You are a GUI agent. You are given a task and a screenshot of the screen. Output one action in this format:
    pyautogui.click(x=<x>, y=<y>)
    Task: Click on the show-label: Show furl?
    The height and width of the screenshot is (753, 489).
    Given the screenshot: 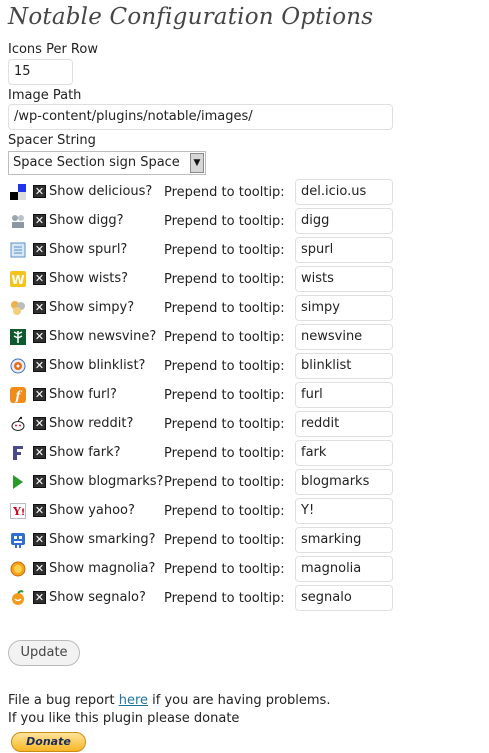 What is the action you would take?
    pyautogui.click(x=83, y=394)
    